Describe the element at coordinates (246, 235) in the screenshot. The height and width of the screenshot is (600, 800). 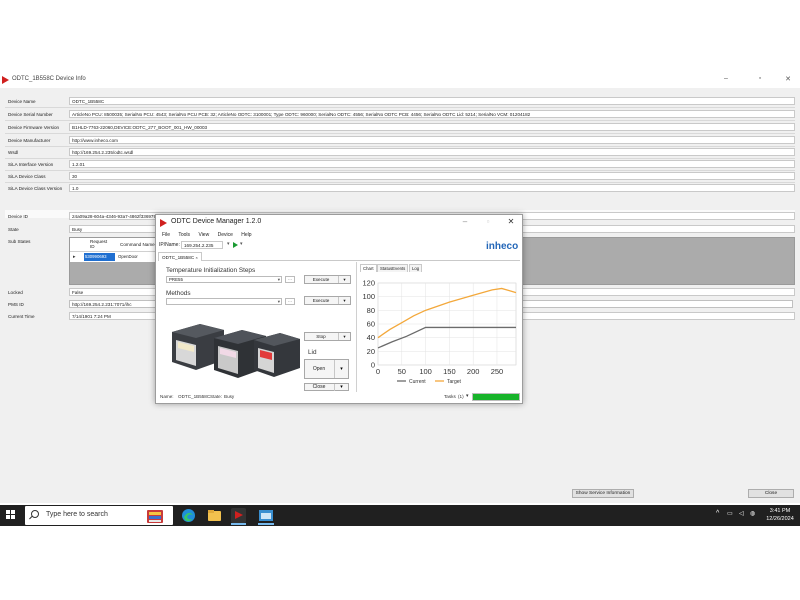
I see `menu-help: Help` at that location.